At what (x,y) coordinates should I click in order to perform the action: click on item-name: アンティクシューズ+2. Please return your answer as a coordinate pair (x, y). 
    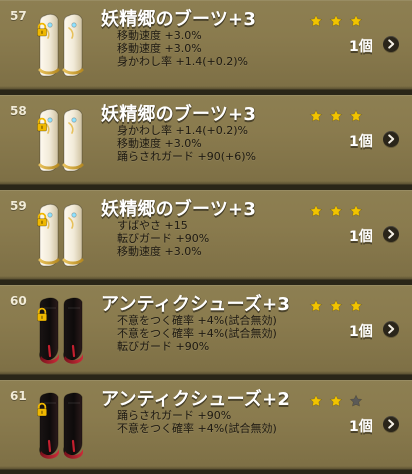
    Looking at the image, I should click on (196, 399).